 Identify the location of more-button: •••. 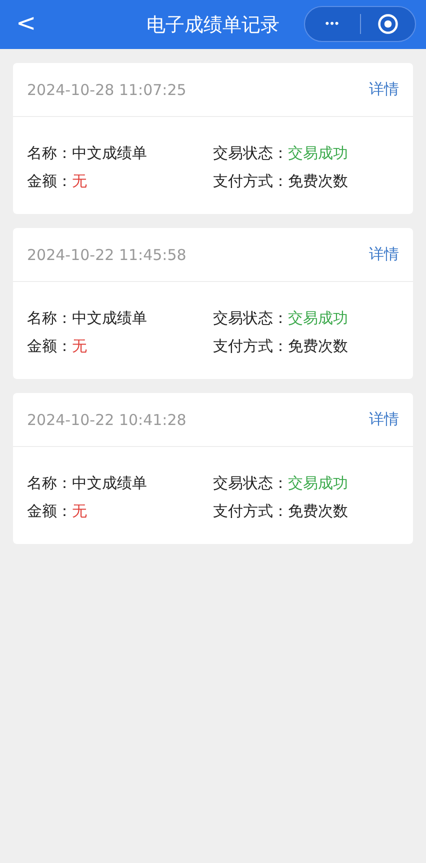
(332, 24).